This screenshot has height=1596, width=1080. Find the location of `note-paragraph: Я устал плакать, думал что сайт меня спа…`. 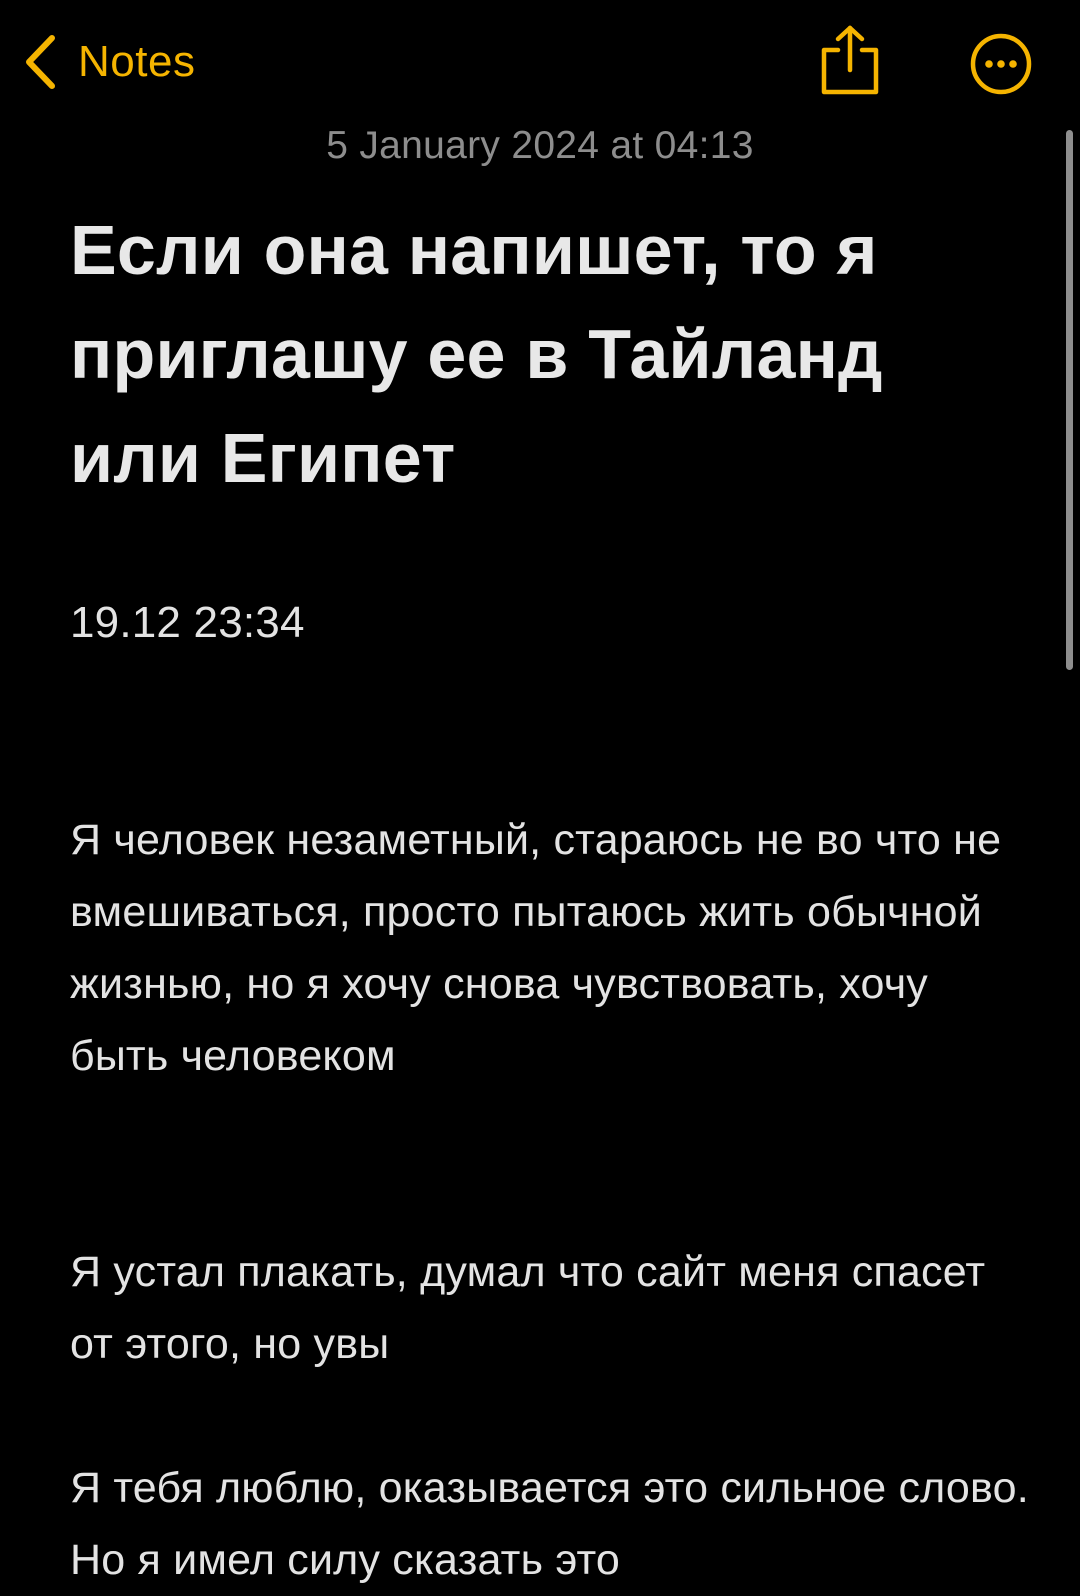

note-paragraph: Я устал плакать, думал что сайт меня спа… is located at coordinates (550, 1308).